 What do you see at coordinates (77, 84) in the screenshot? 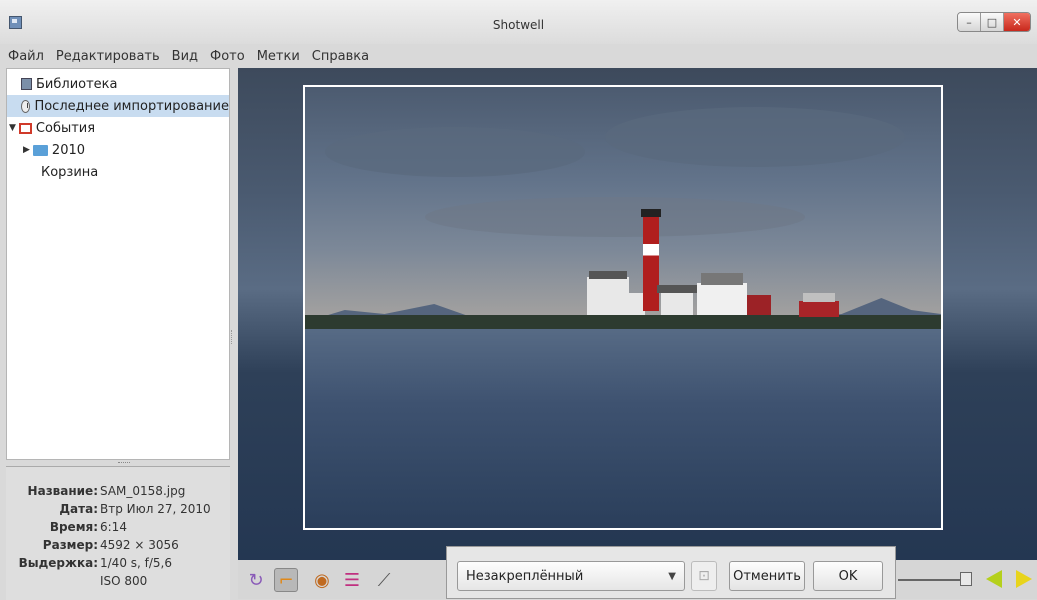
I see `sidebar-item-label: Библиотека` at bounding box center [77, 84].